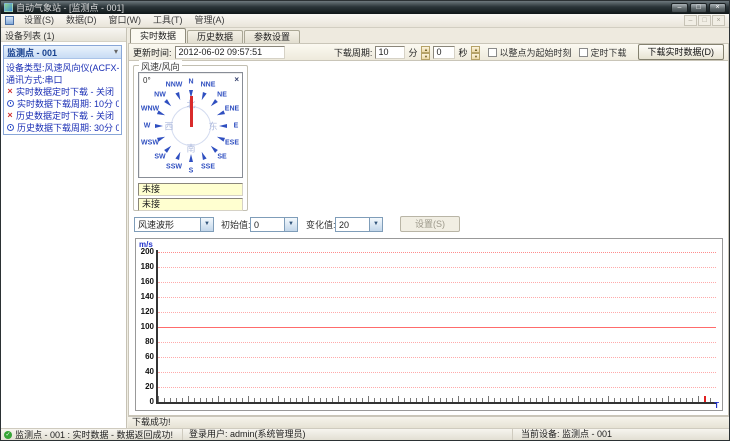 This screenshot has width=730, height=441. What do you see at coordinates (152, 52) in the screenshot?
I see `update-time-label: 更新时间:` at bounding box center [152, 52].